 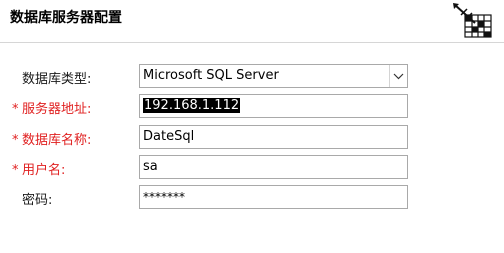 What do you see at coordinates (273, 197) in the screenshot?
I see `password-input: *******` at bounding box center [273, 197].